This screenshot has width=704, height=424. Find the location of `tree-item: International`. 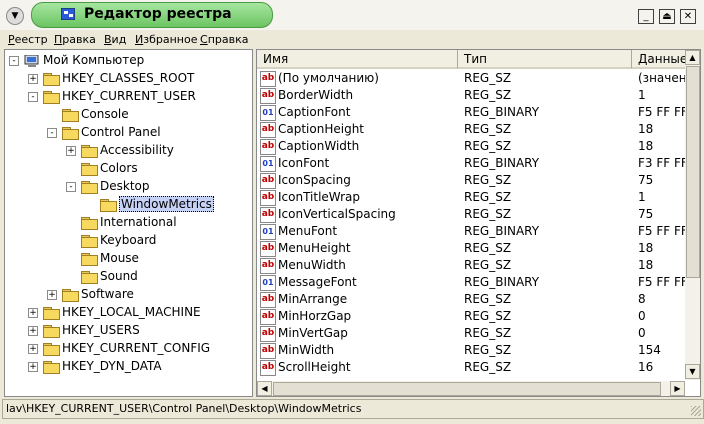

tree-item: International is located at coordinates (127, 223).